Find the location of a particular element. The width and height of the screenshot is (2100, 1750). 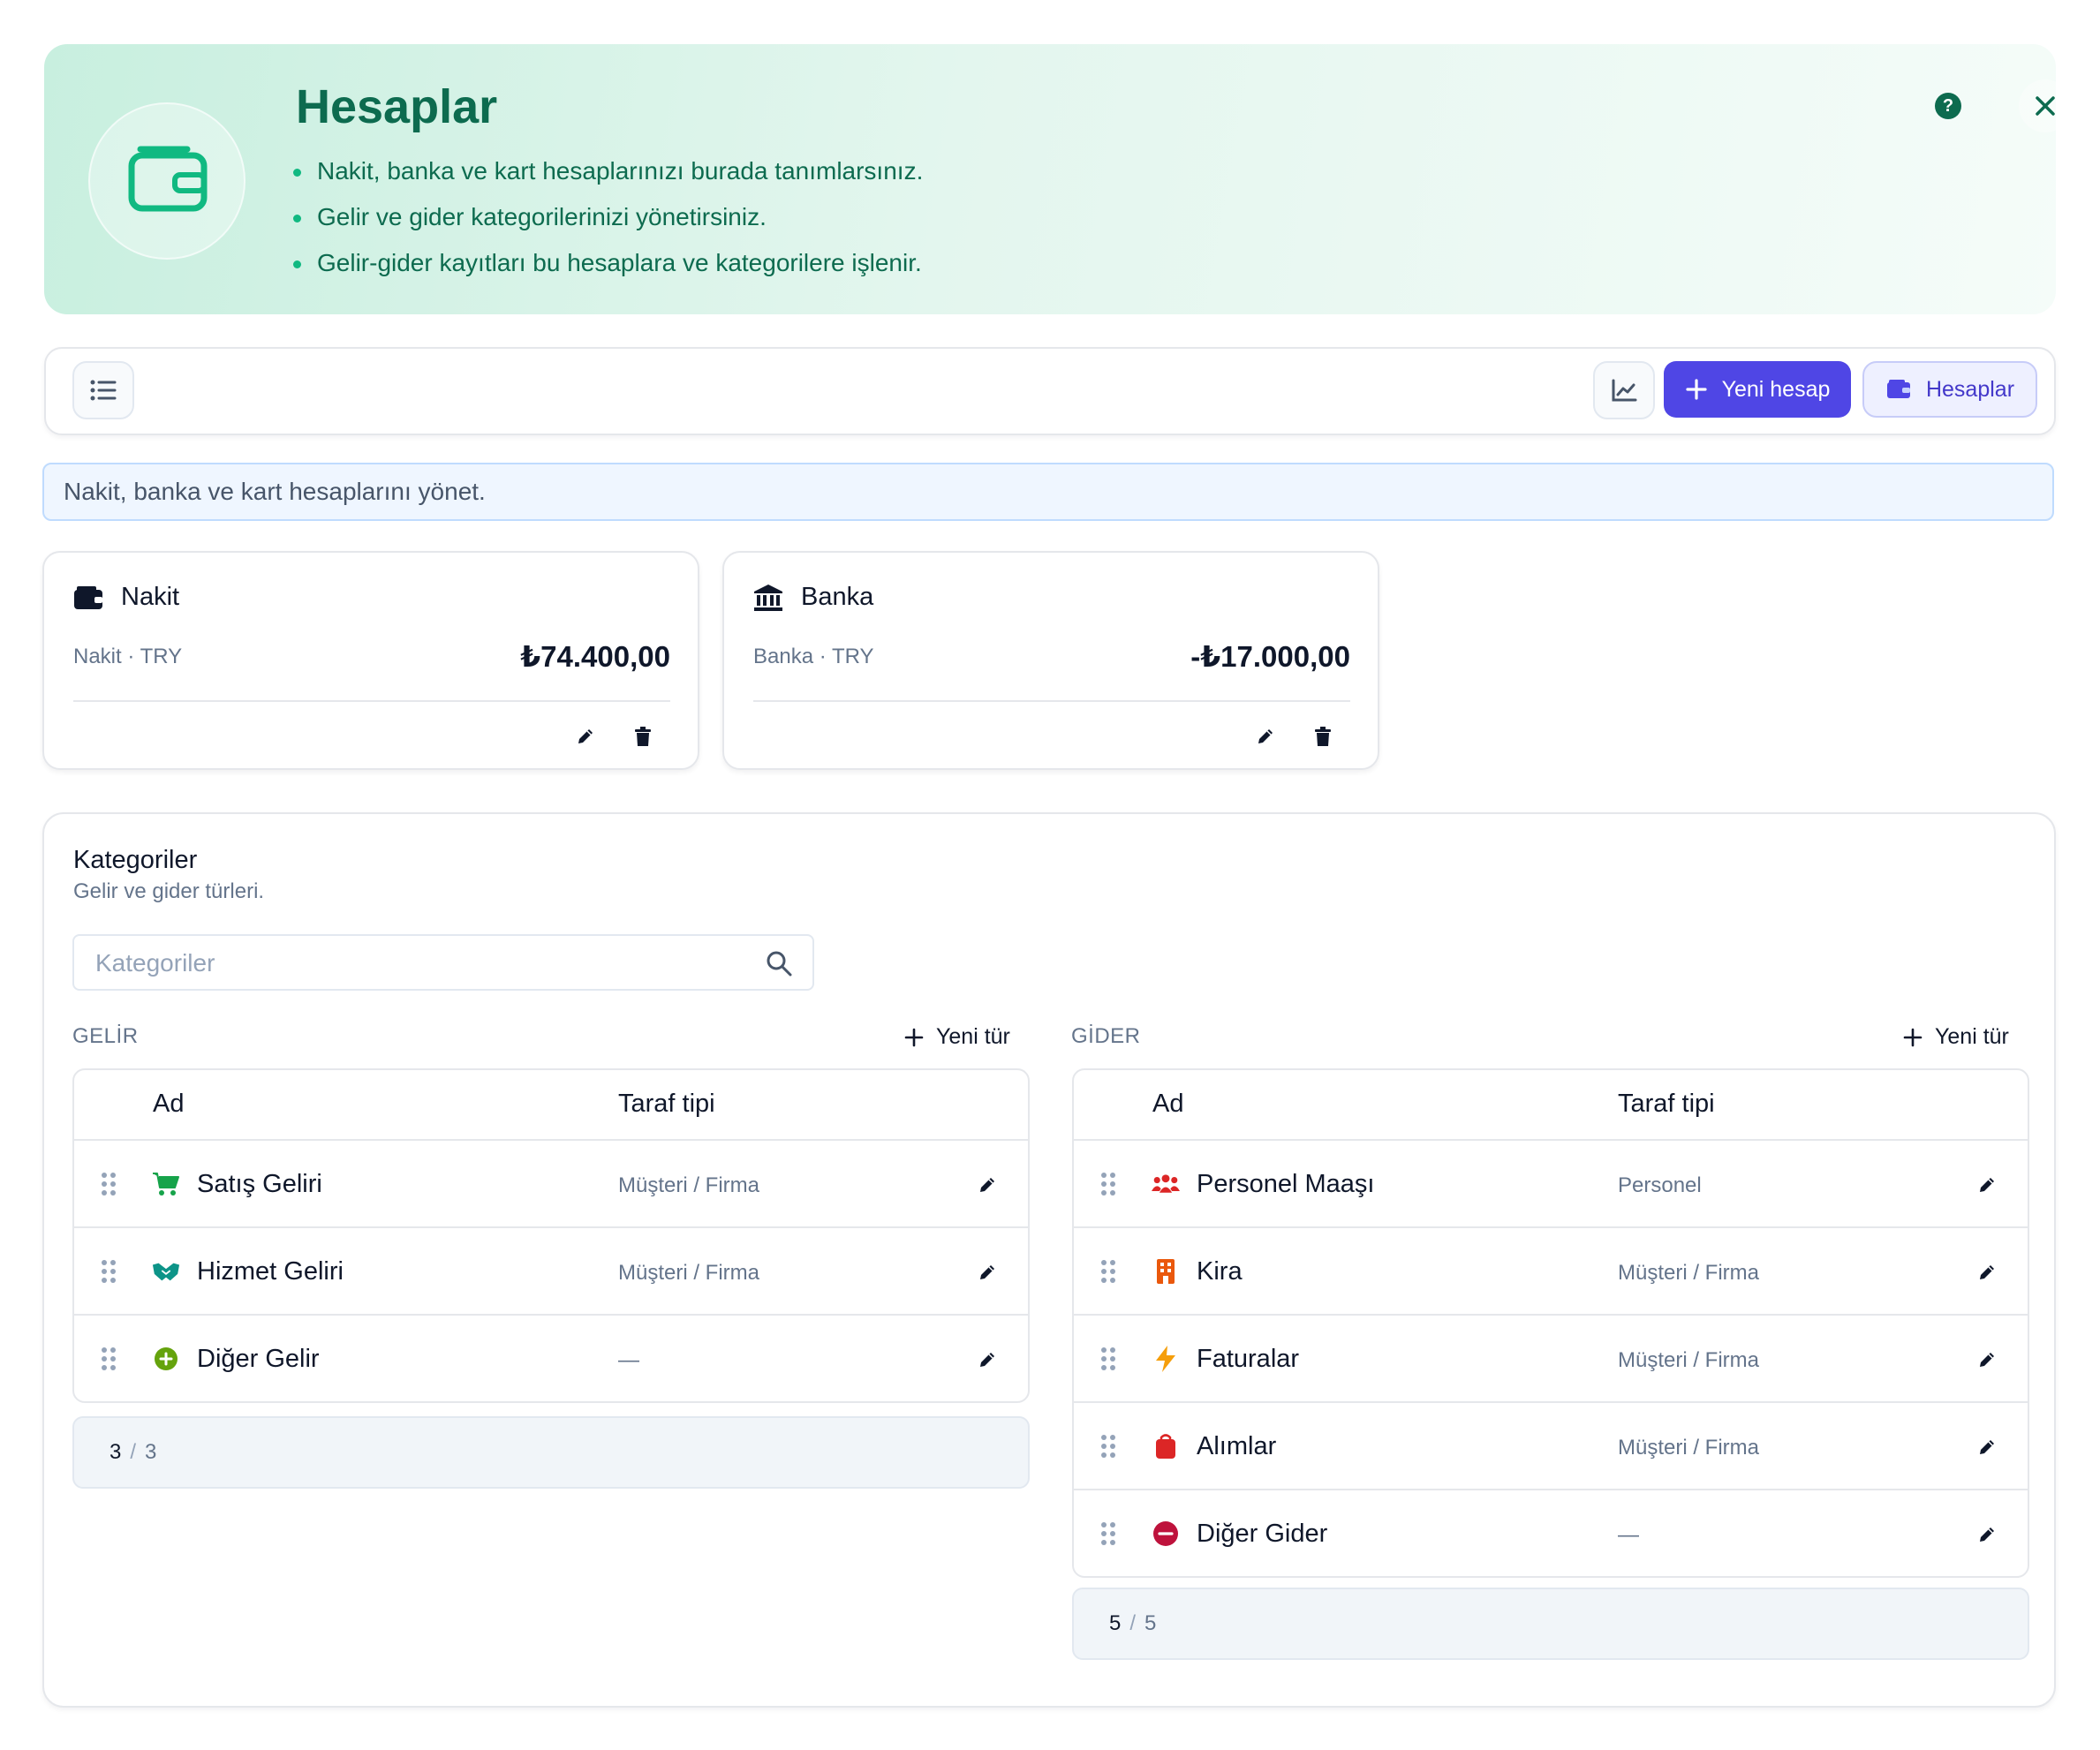

category-name: Diğer Gelir is located at coordinates (259, 1359).